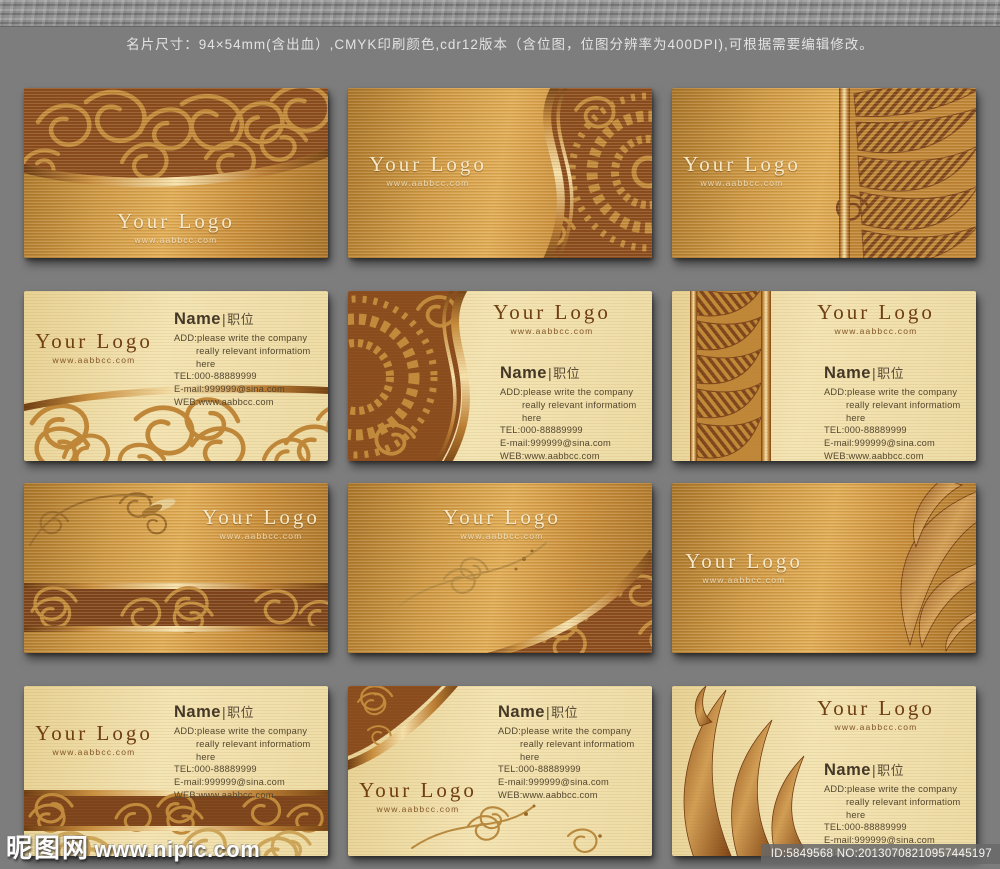 The width and height of the screenshot is (1000, 869). I want to click on card-2-front: Your Logo www.aabbcc.com, so click(500, 173).